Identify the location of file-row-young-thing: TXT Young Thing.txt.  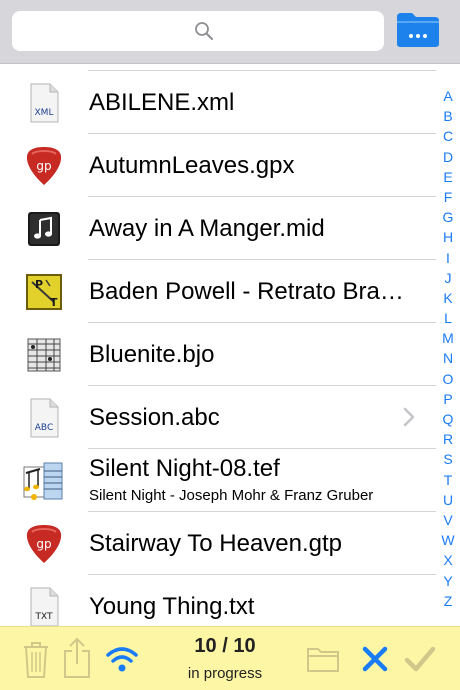
(218, 600).